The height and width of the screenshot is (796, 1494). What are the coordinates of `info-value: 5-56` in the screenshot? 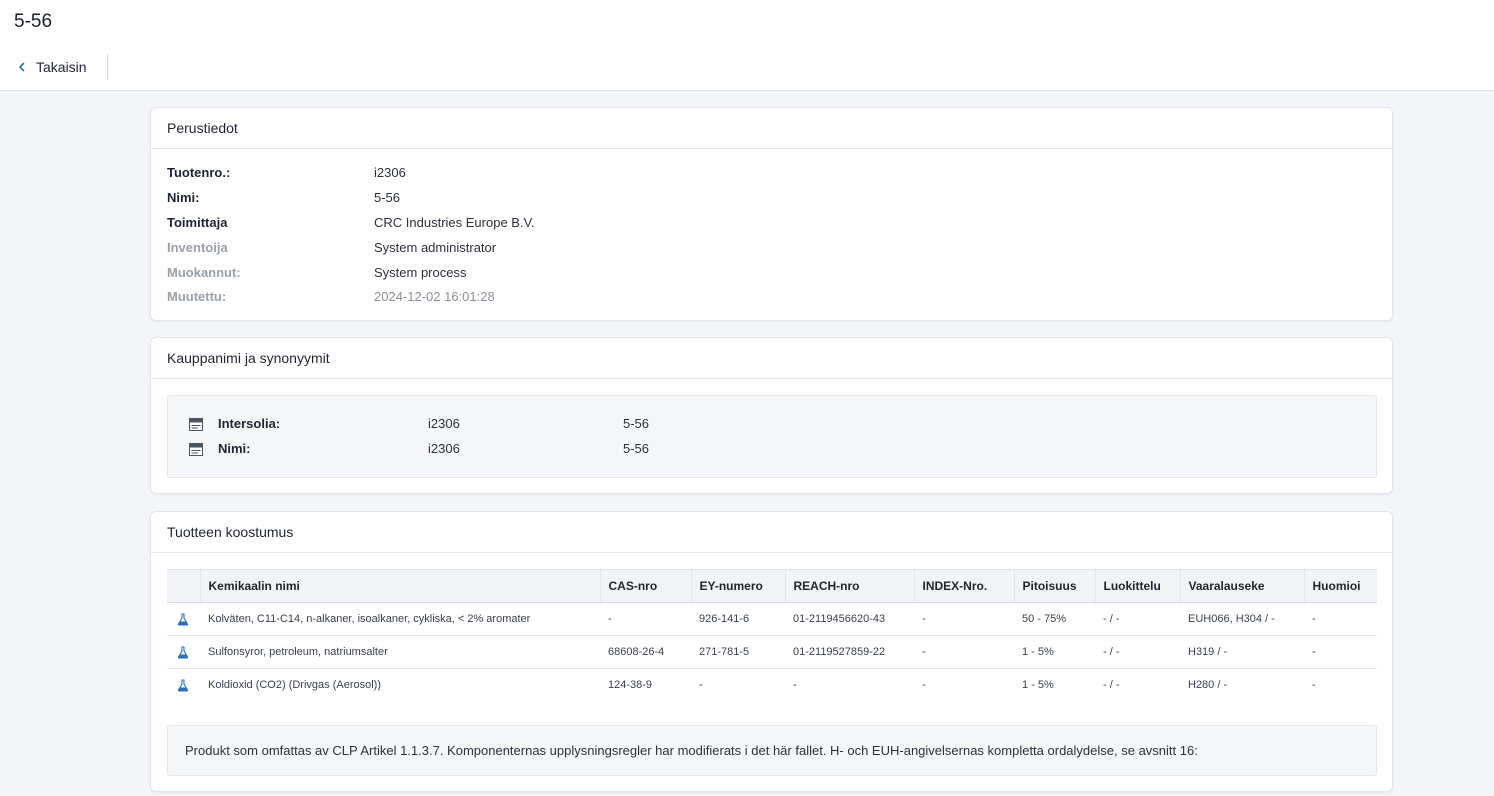 It's located at (387, 197).